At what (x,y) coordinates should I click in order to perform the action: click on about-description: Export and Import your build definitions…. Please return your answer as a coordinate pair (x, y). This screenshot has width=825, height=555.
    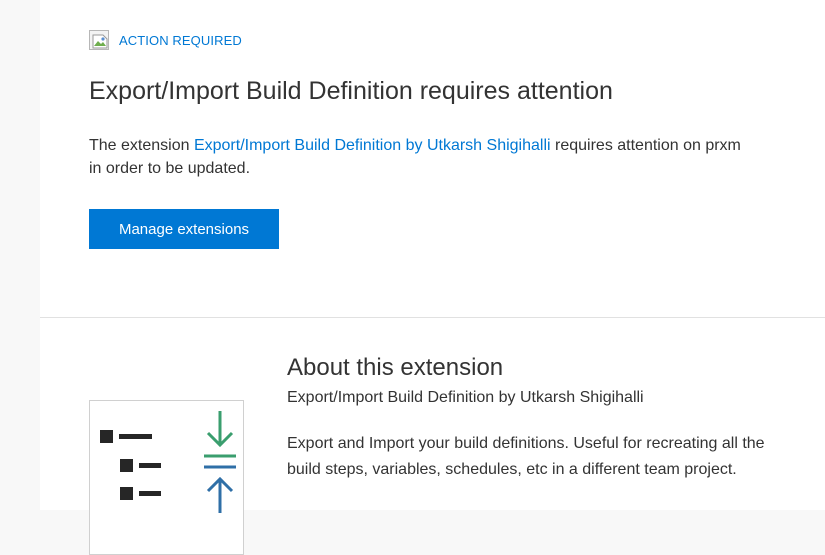
    Looking at the image, I should click on (526, 456).